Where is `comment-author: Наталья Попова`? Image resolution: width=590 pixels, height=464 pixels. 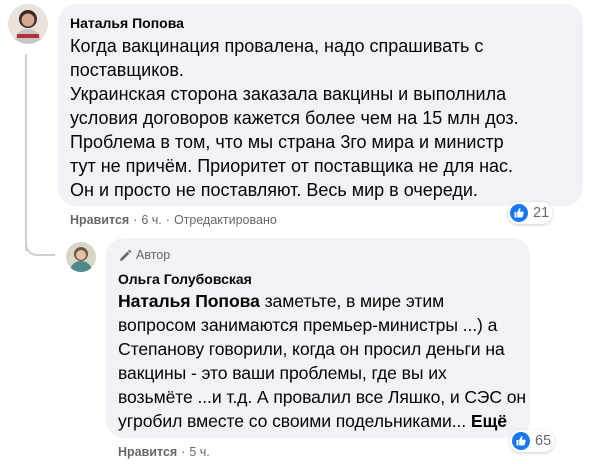 comment-author: Наталья Попова is located at coordinates (127, 23).